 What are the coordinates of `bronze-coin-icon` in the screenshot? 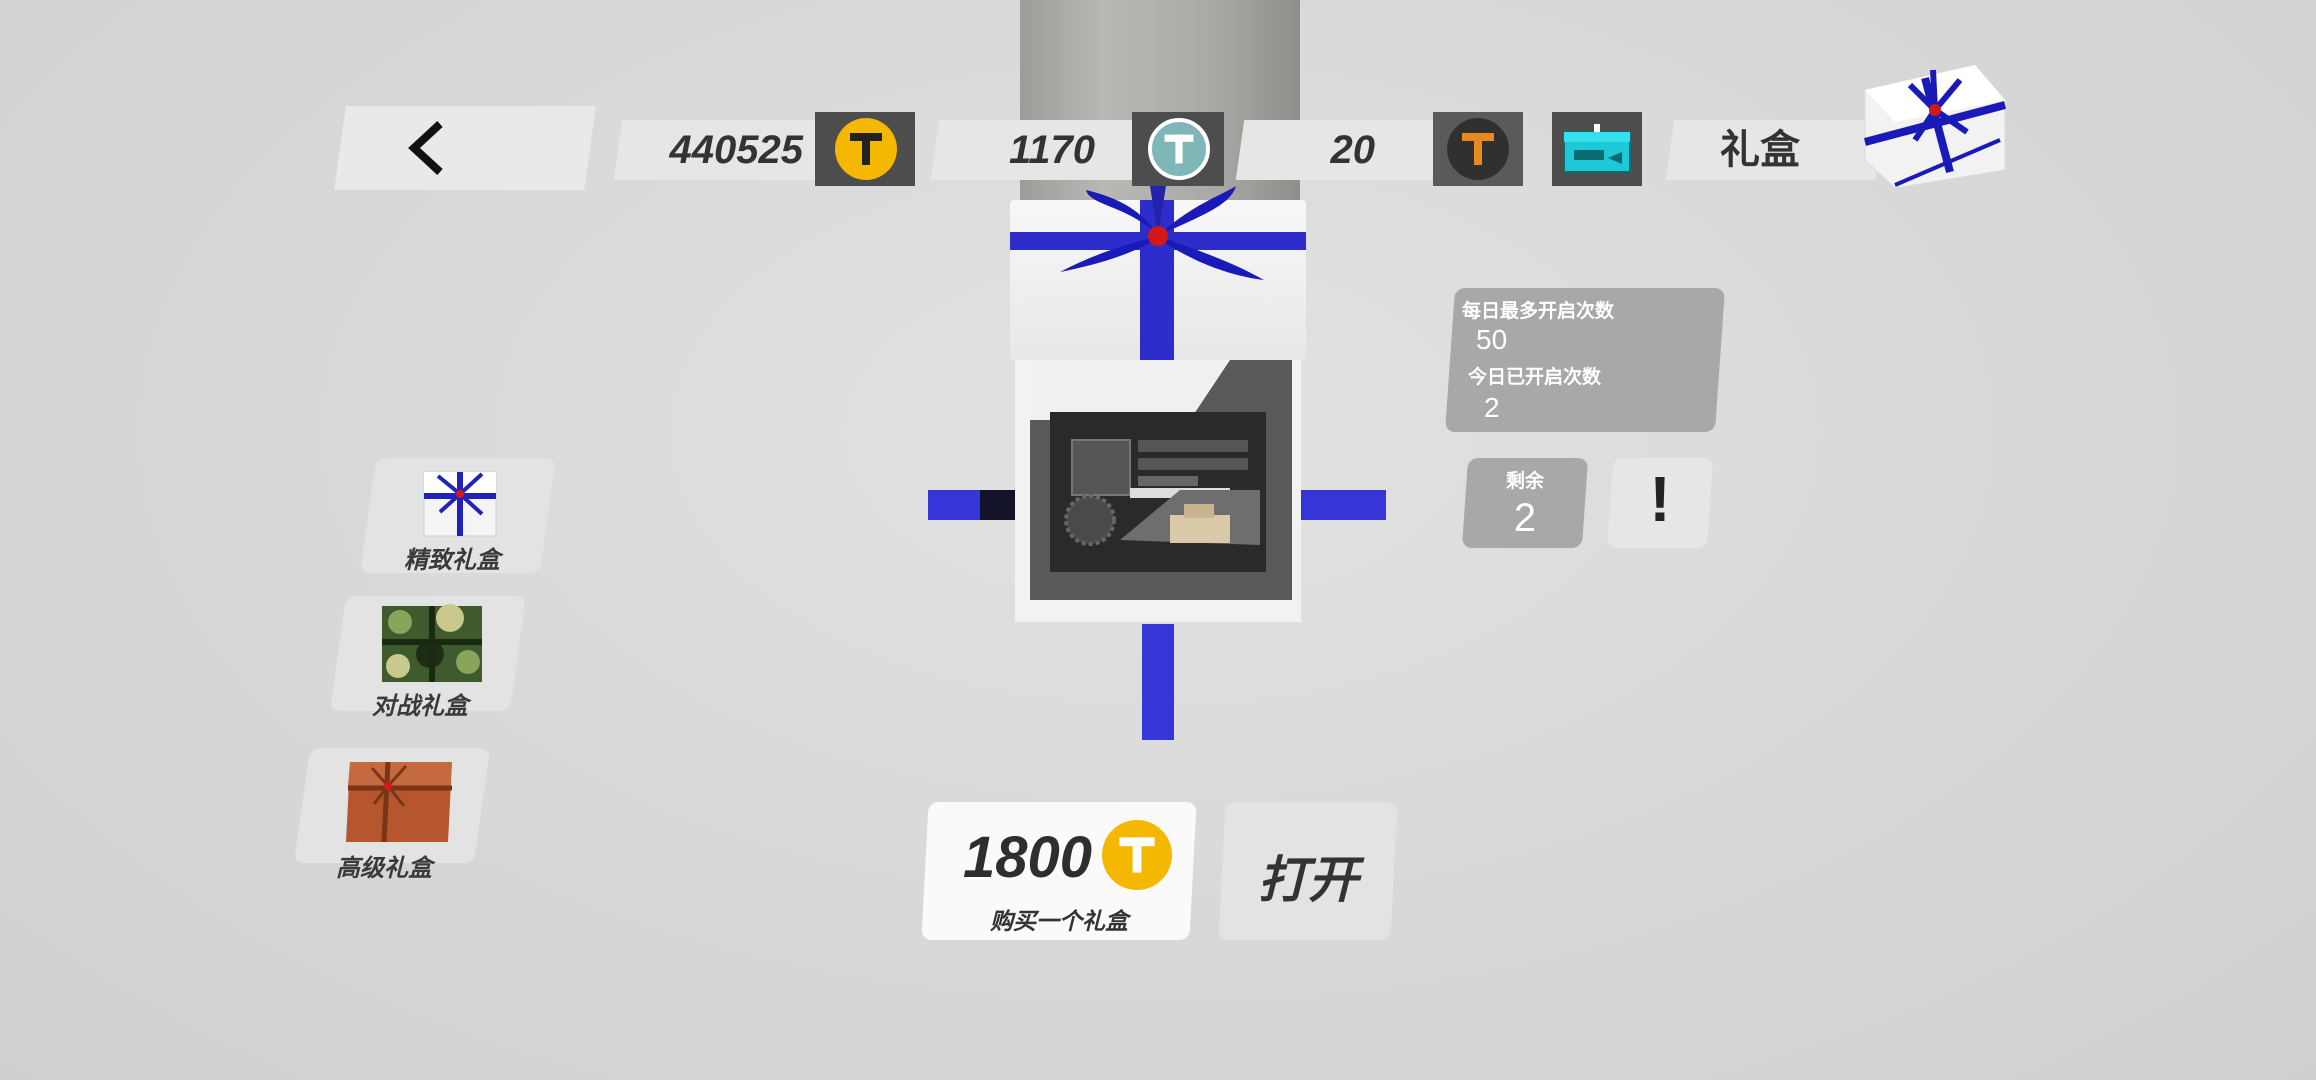 It's located at (1478, 149).